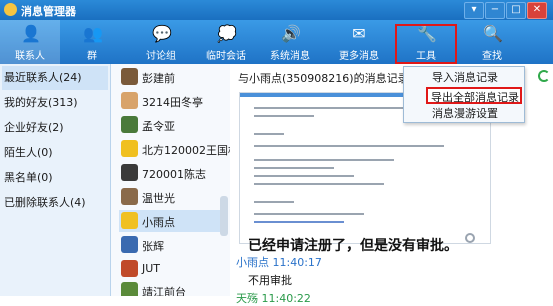  I want to click on toolbar-more-messages-button: ✉ 更多消息, so click(359, 42).